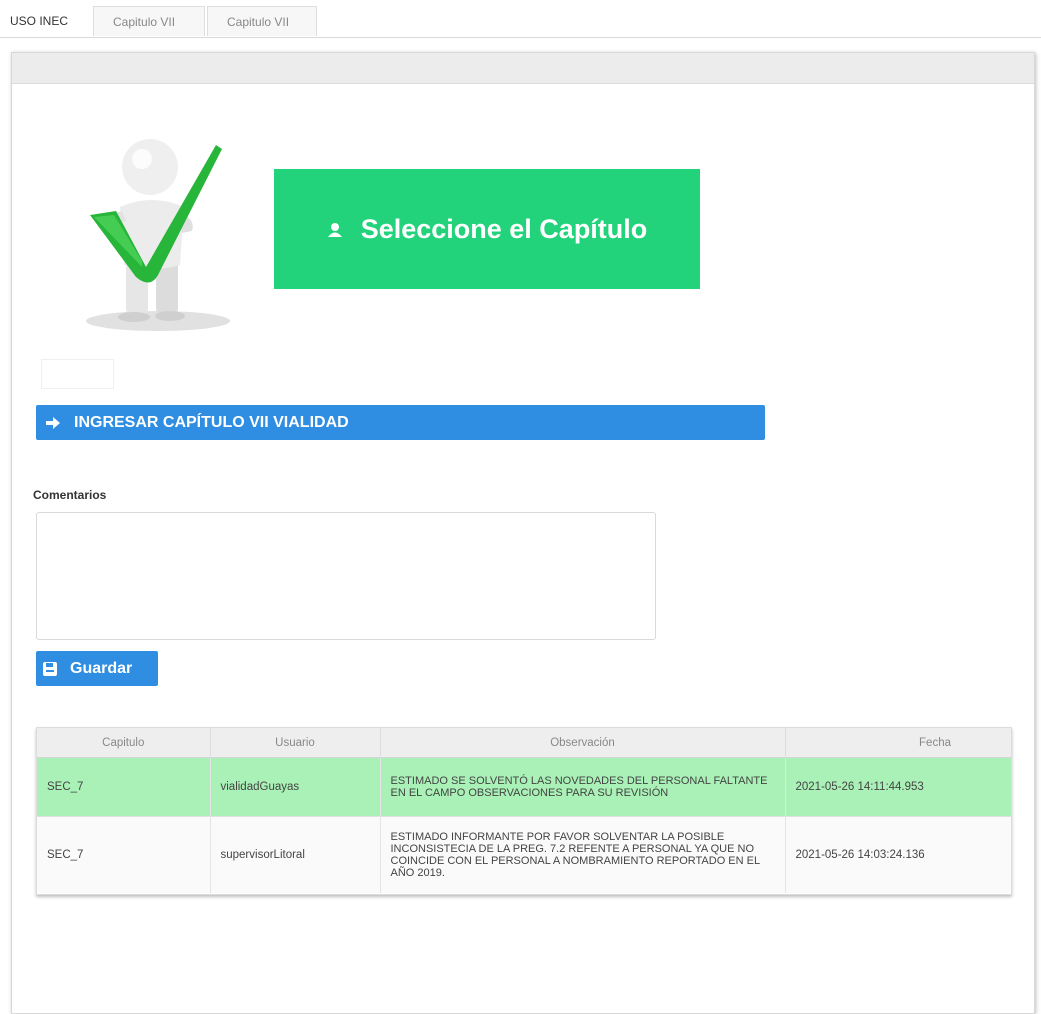  Describe the element at coordinates (346, 576) in the screenshot. I see `comments-textarea` at that location.